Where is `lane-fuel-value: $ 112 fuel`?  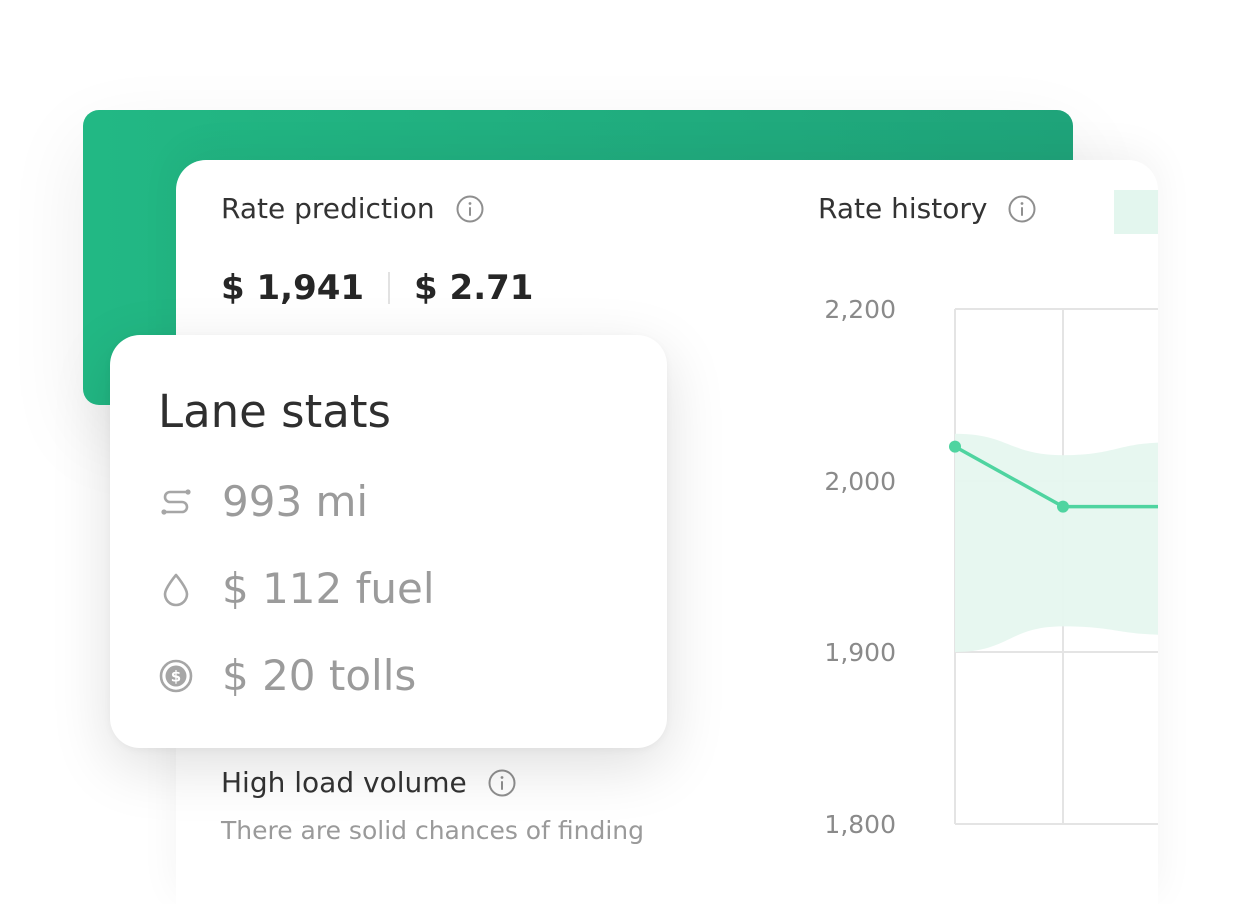
lane-fuel-value: $ 112 fuel is located at coordinates (328, 588).